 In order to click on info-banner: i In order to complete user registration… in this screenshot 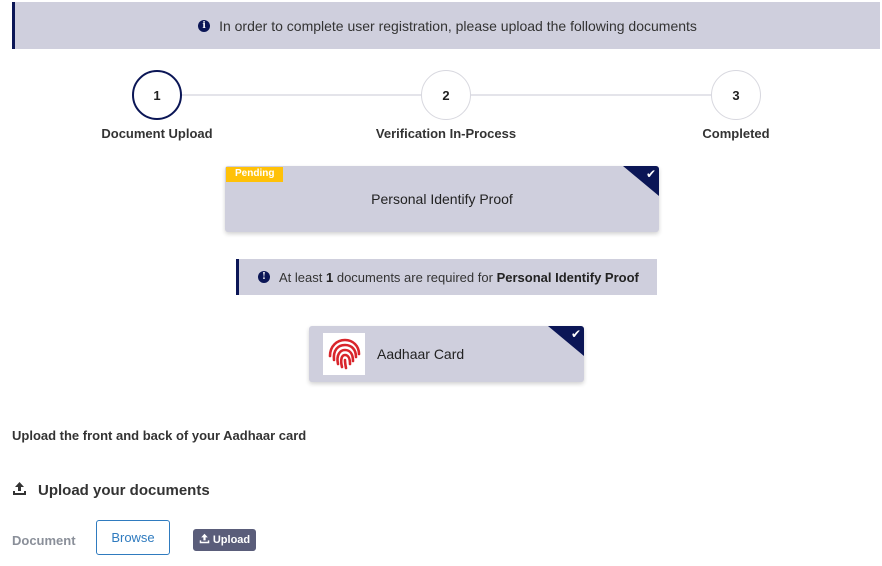, I will do `click(446, 25)`.